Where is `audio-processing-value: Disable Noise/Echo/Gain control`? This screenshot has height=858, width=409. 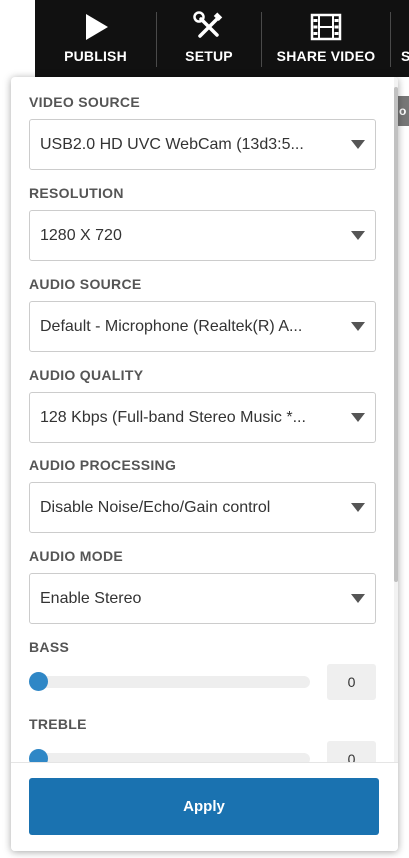
audio-processing-value: Disable Noise/Echo/Gain control is located at coordinates (155, 507).